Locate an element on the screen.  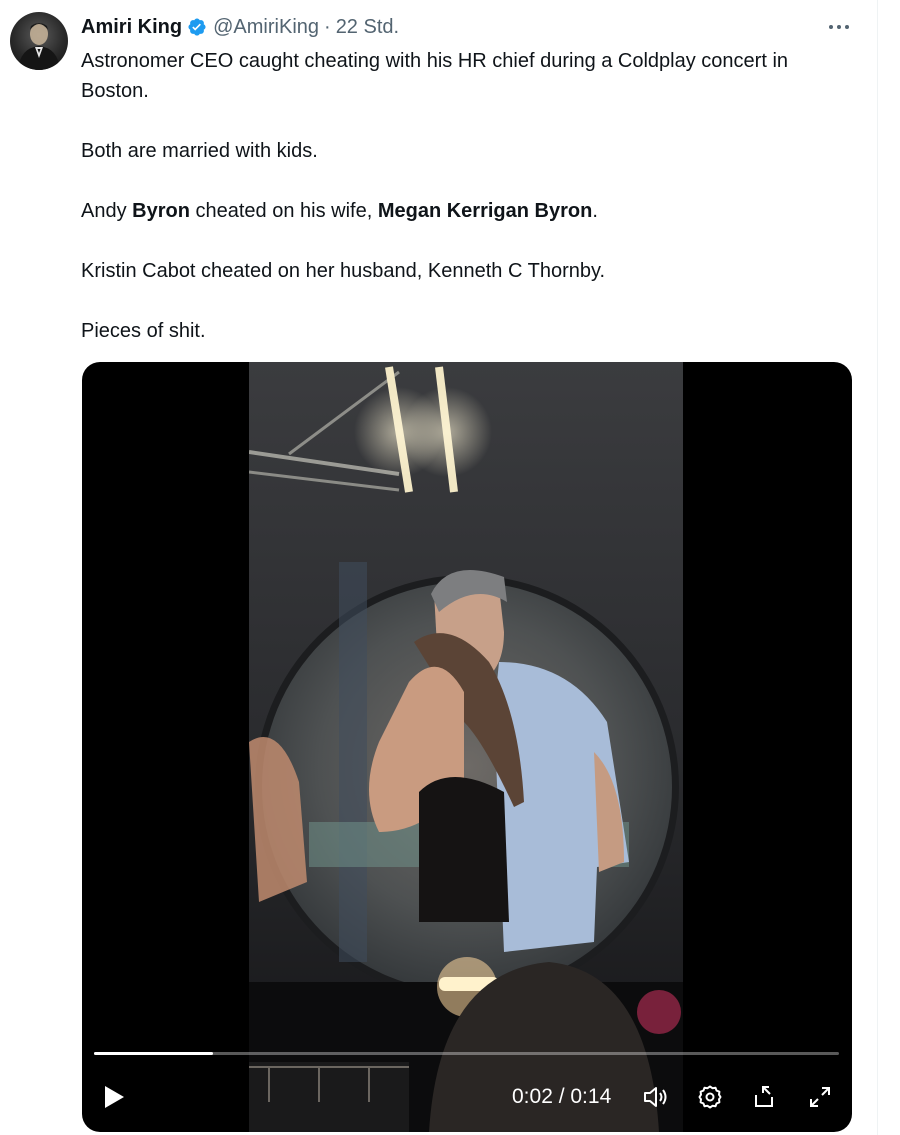
play-icon is located at coordinates (114, 1097).